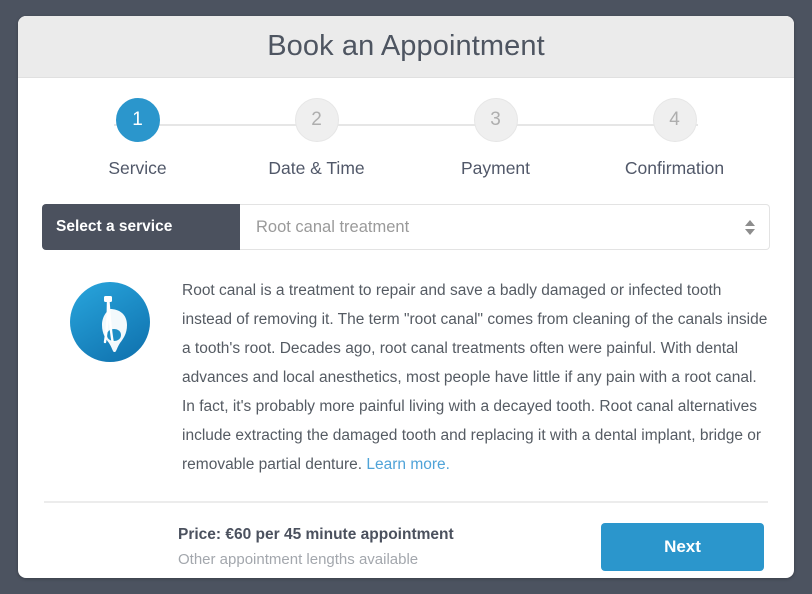 The width and height of the screenshot is (812, 594). What do you see at coordinates (316, 168) in the screenshot?
I see `step-label-date-time: Date & Time` at bounding box center [316, 168].